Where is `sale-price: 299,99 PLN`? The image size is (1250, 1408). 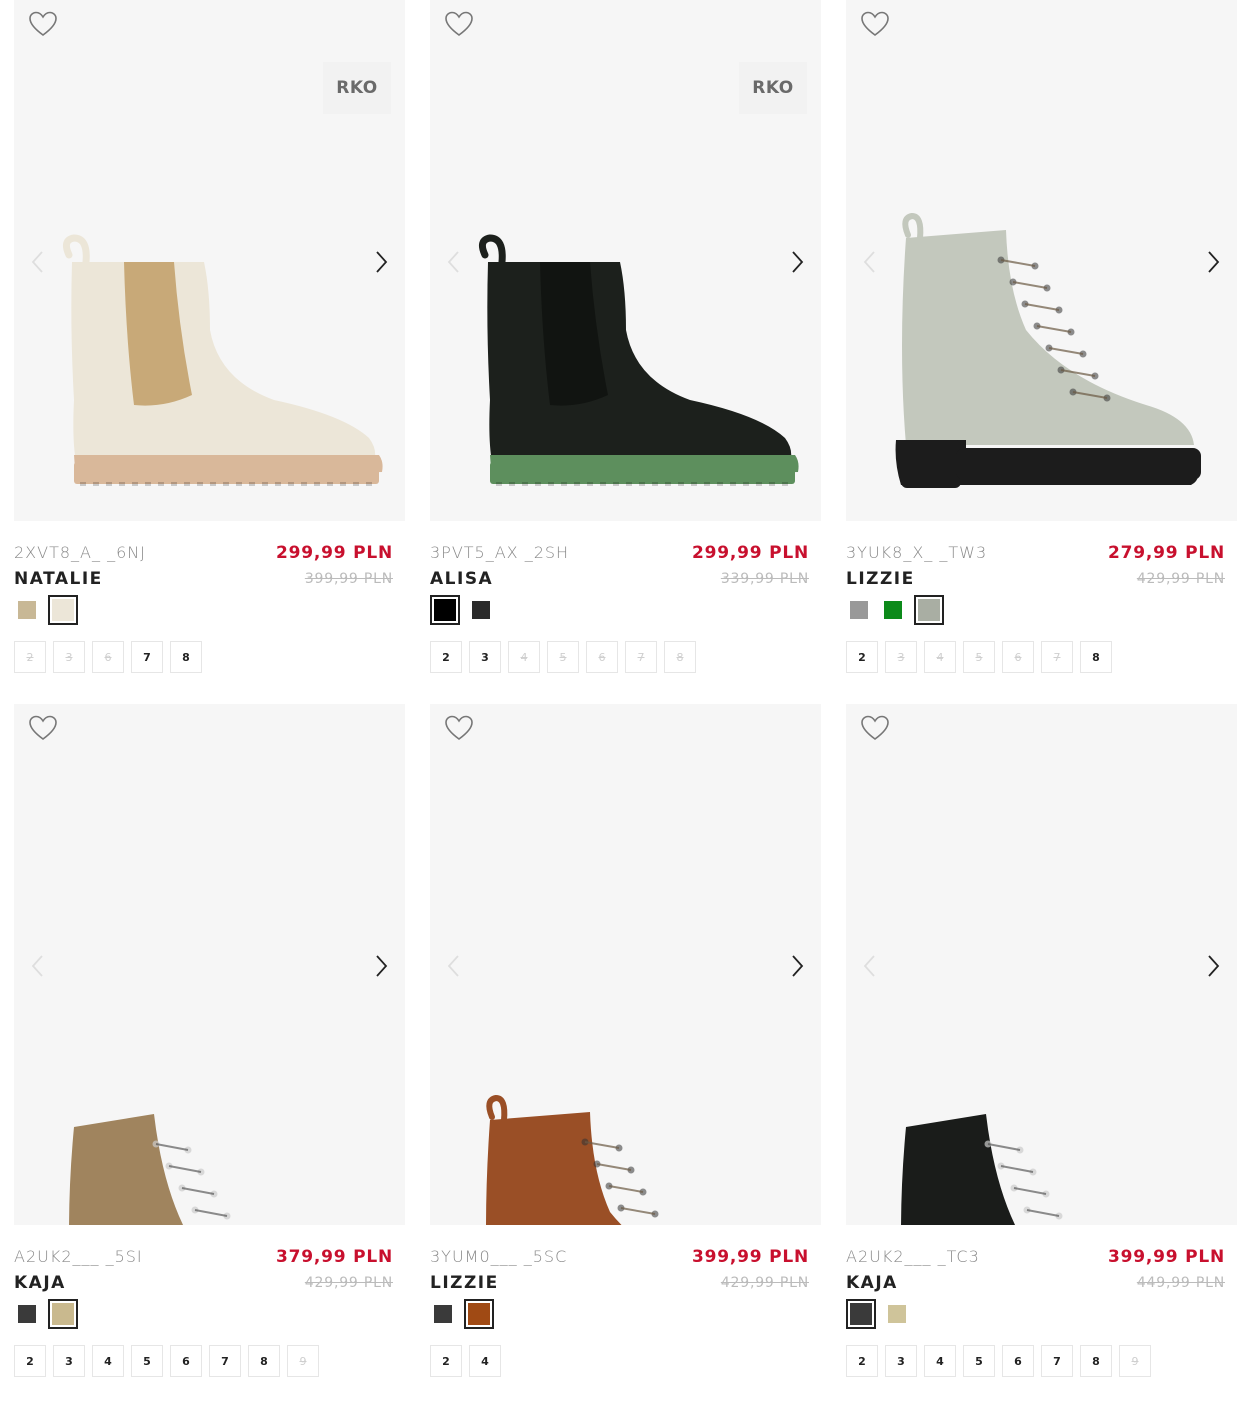
sale-price: 299,99 PLN is located at coordinates (750, 553).